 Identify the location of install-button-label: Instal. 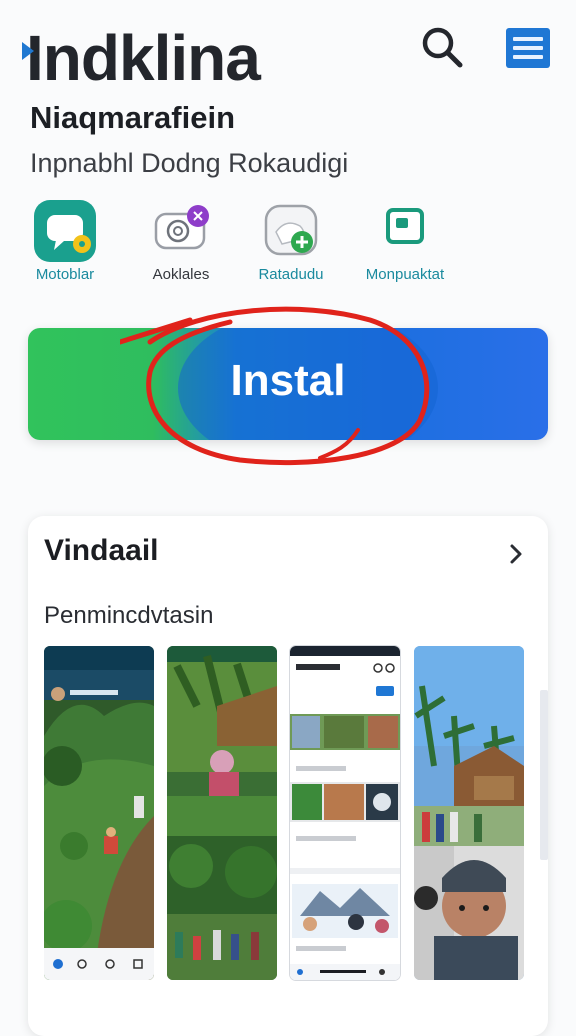
(288, 380).